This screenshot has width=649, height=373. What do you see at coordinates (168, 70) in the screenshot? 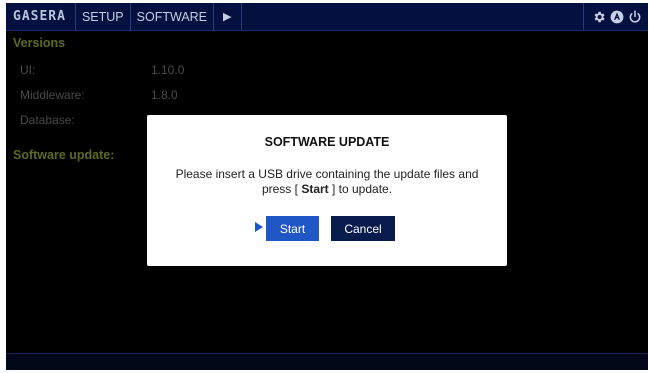
I see `ui-version-value: 1.10.0` at bounding box center [168, 70].